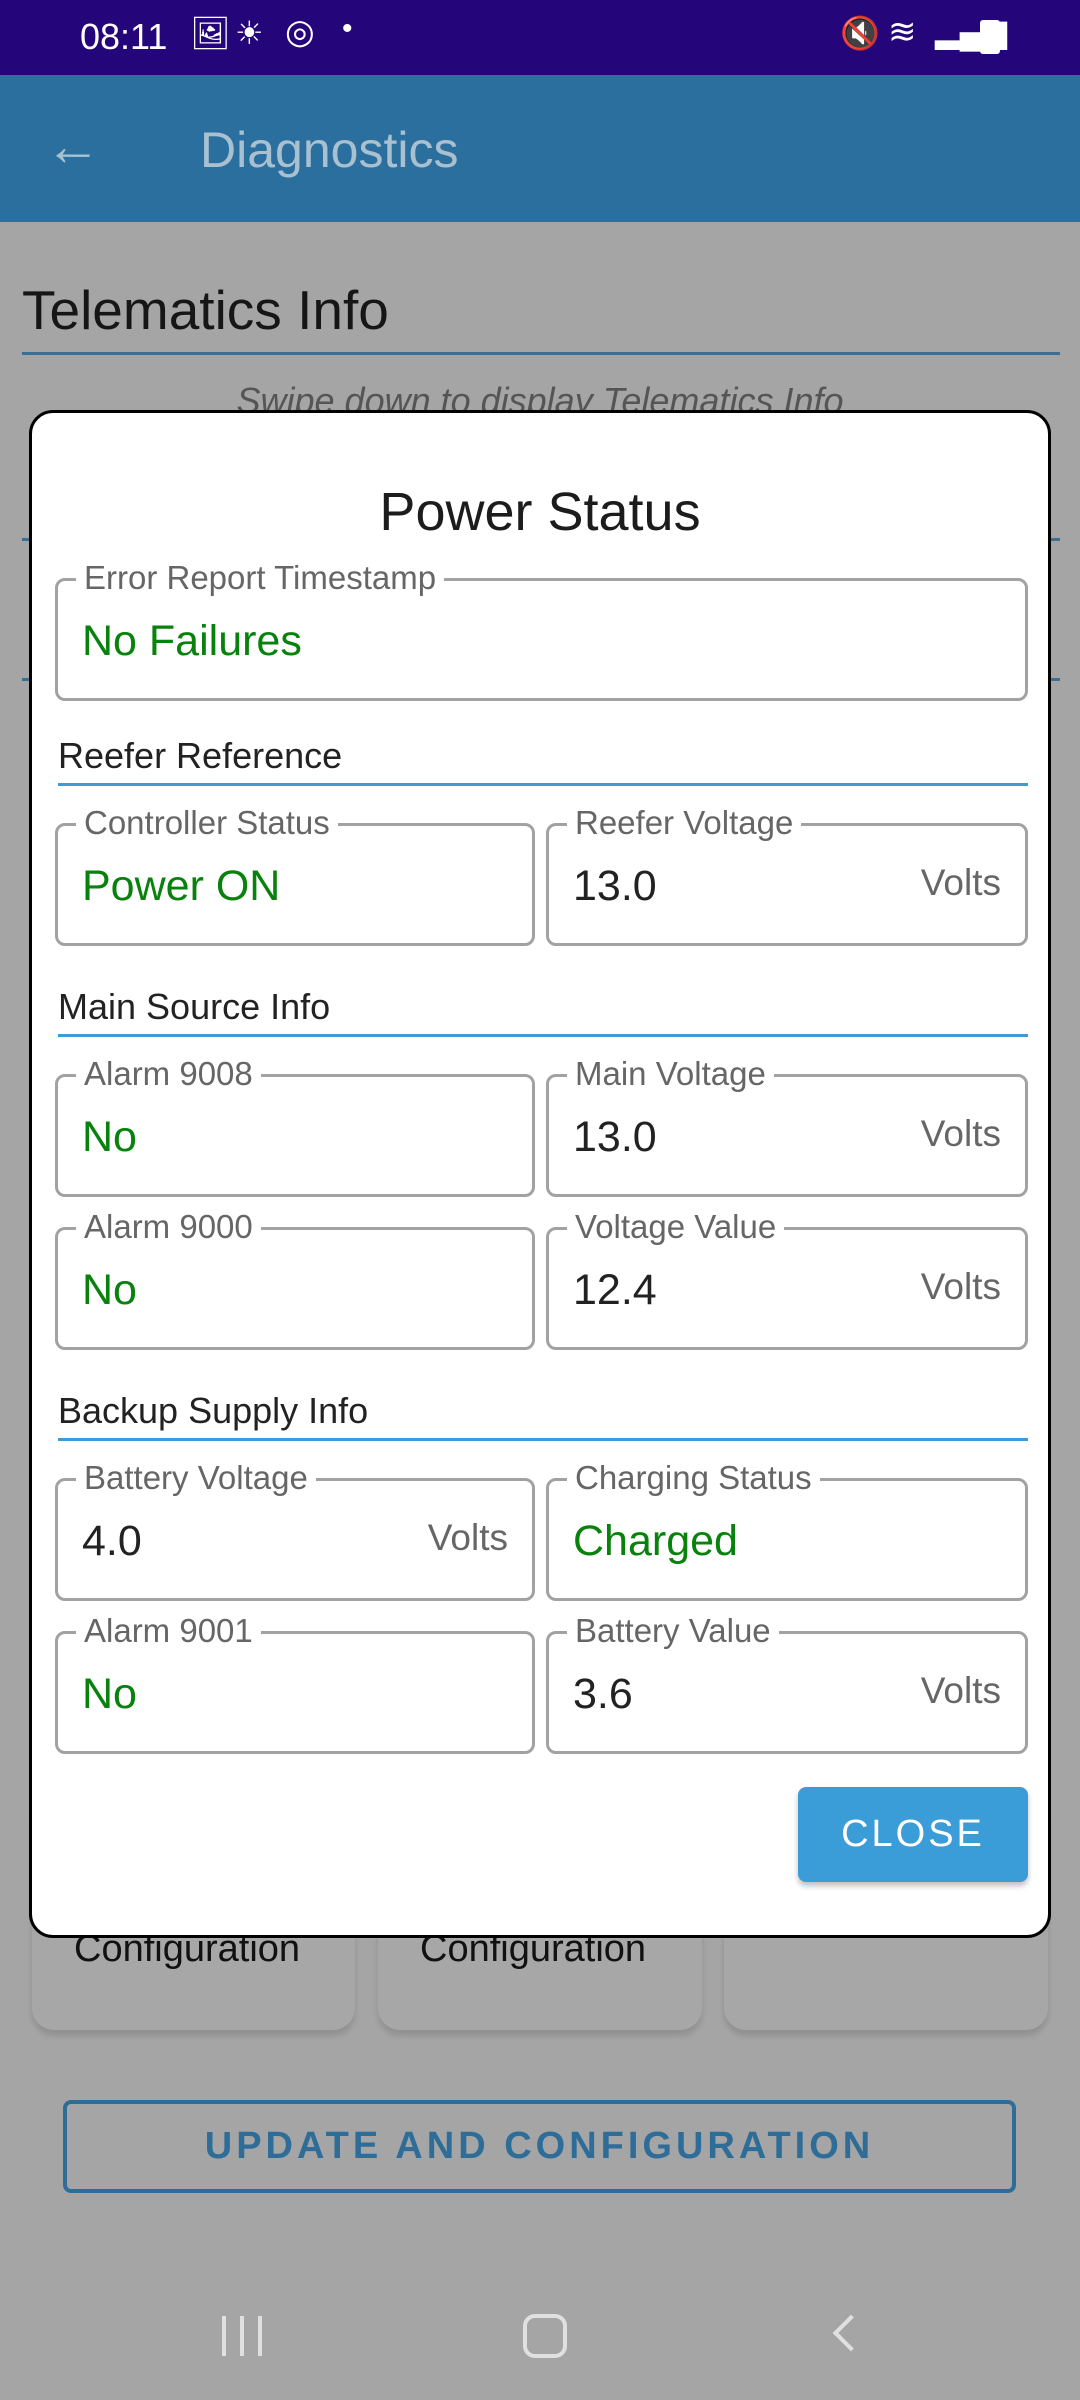 This screenshot has width=1080, height=2400. I want to click on wifi-icon: ≋, so click(902, 32).